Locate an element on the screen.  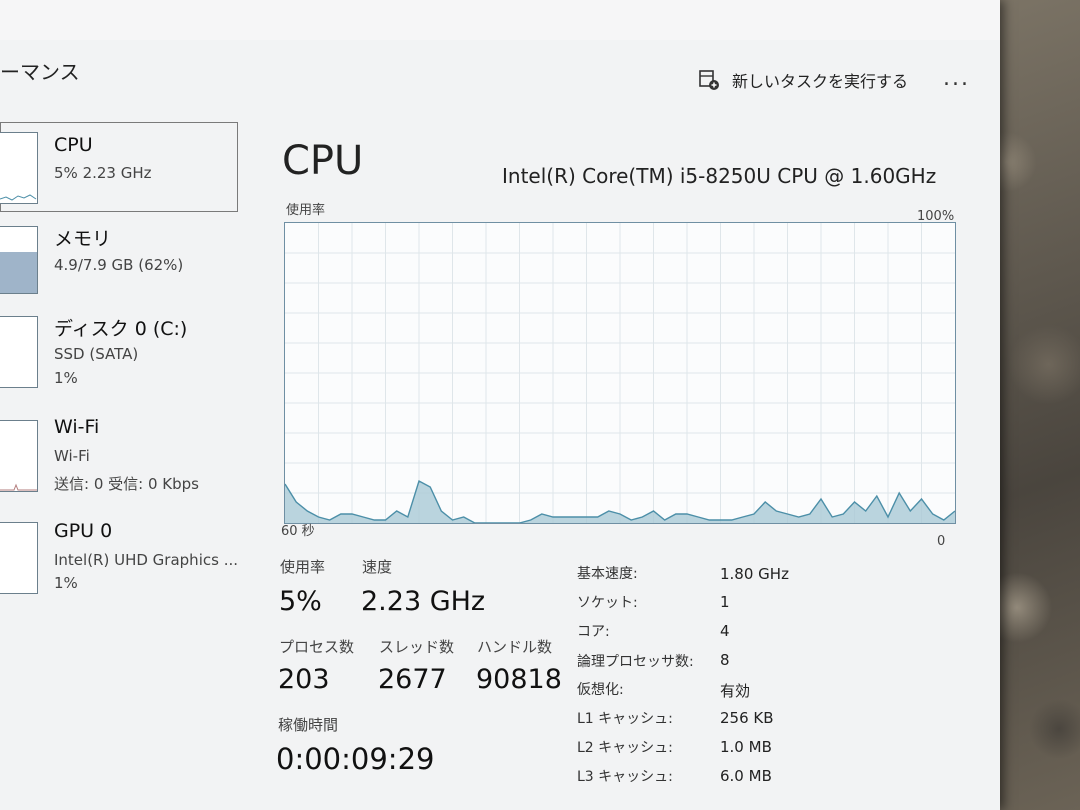
sidebar-item-detail: 5% 2.23 GHz is located at coordinates (103, 173).